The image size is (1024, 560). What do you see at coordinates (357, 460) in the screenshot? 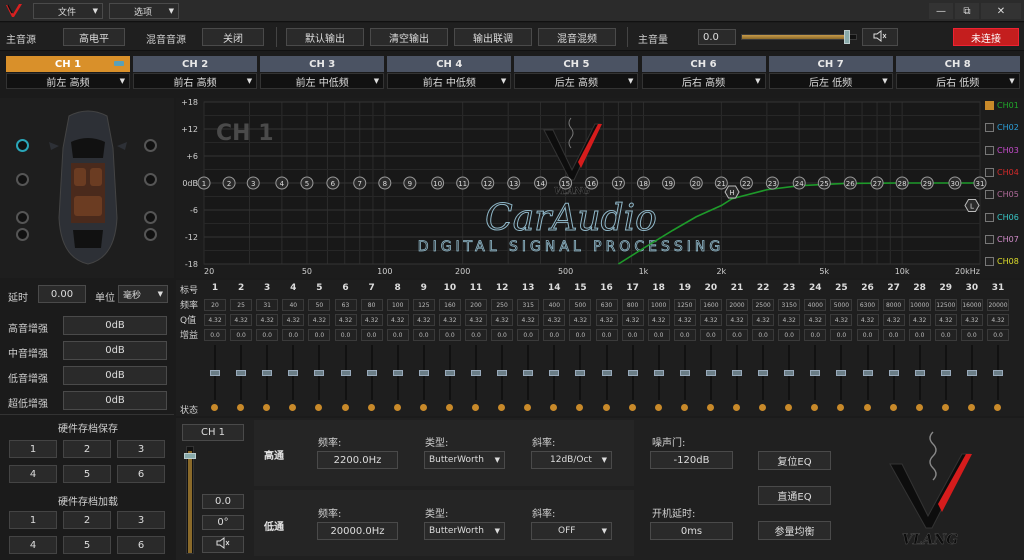
I see `hp-freq-input: 2200.0Hz` at bounding box center [357, 460].